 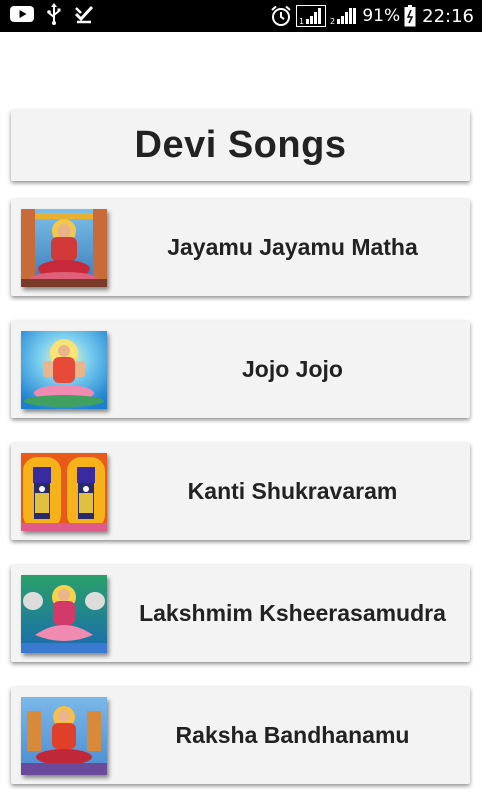 I want to click on durga-image, so click(x=64, y=736).